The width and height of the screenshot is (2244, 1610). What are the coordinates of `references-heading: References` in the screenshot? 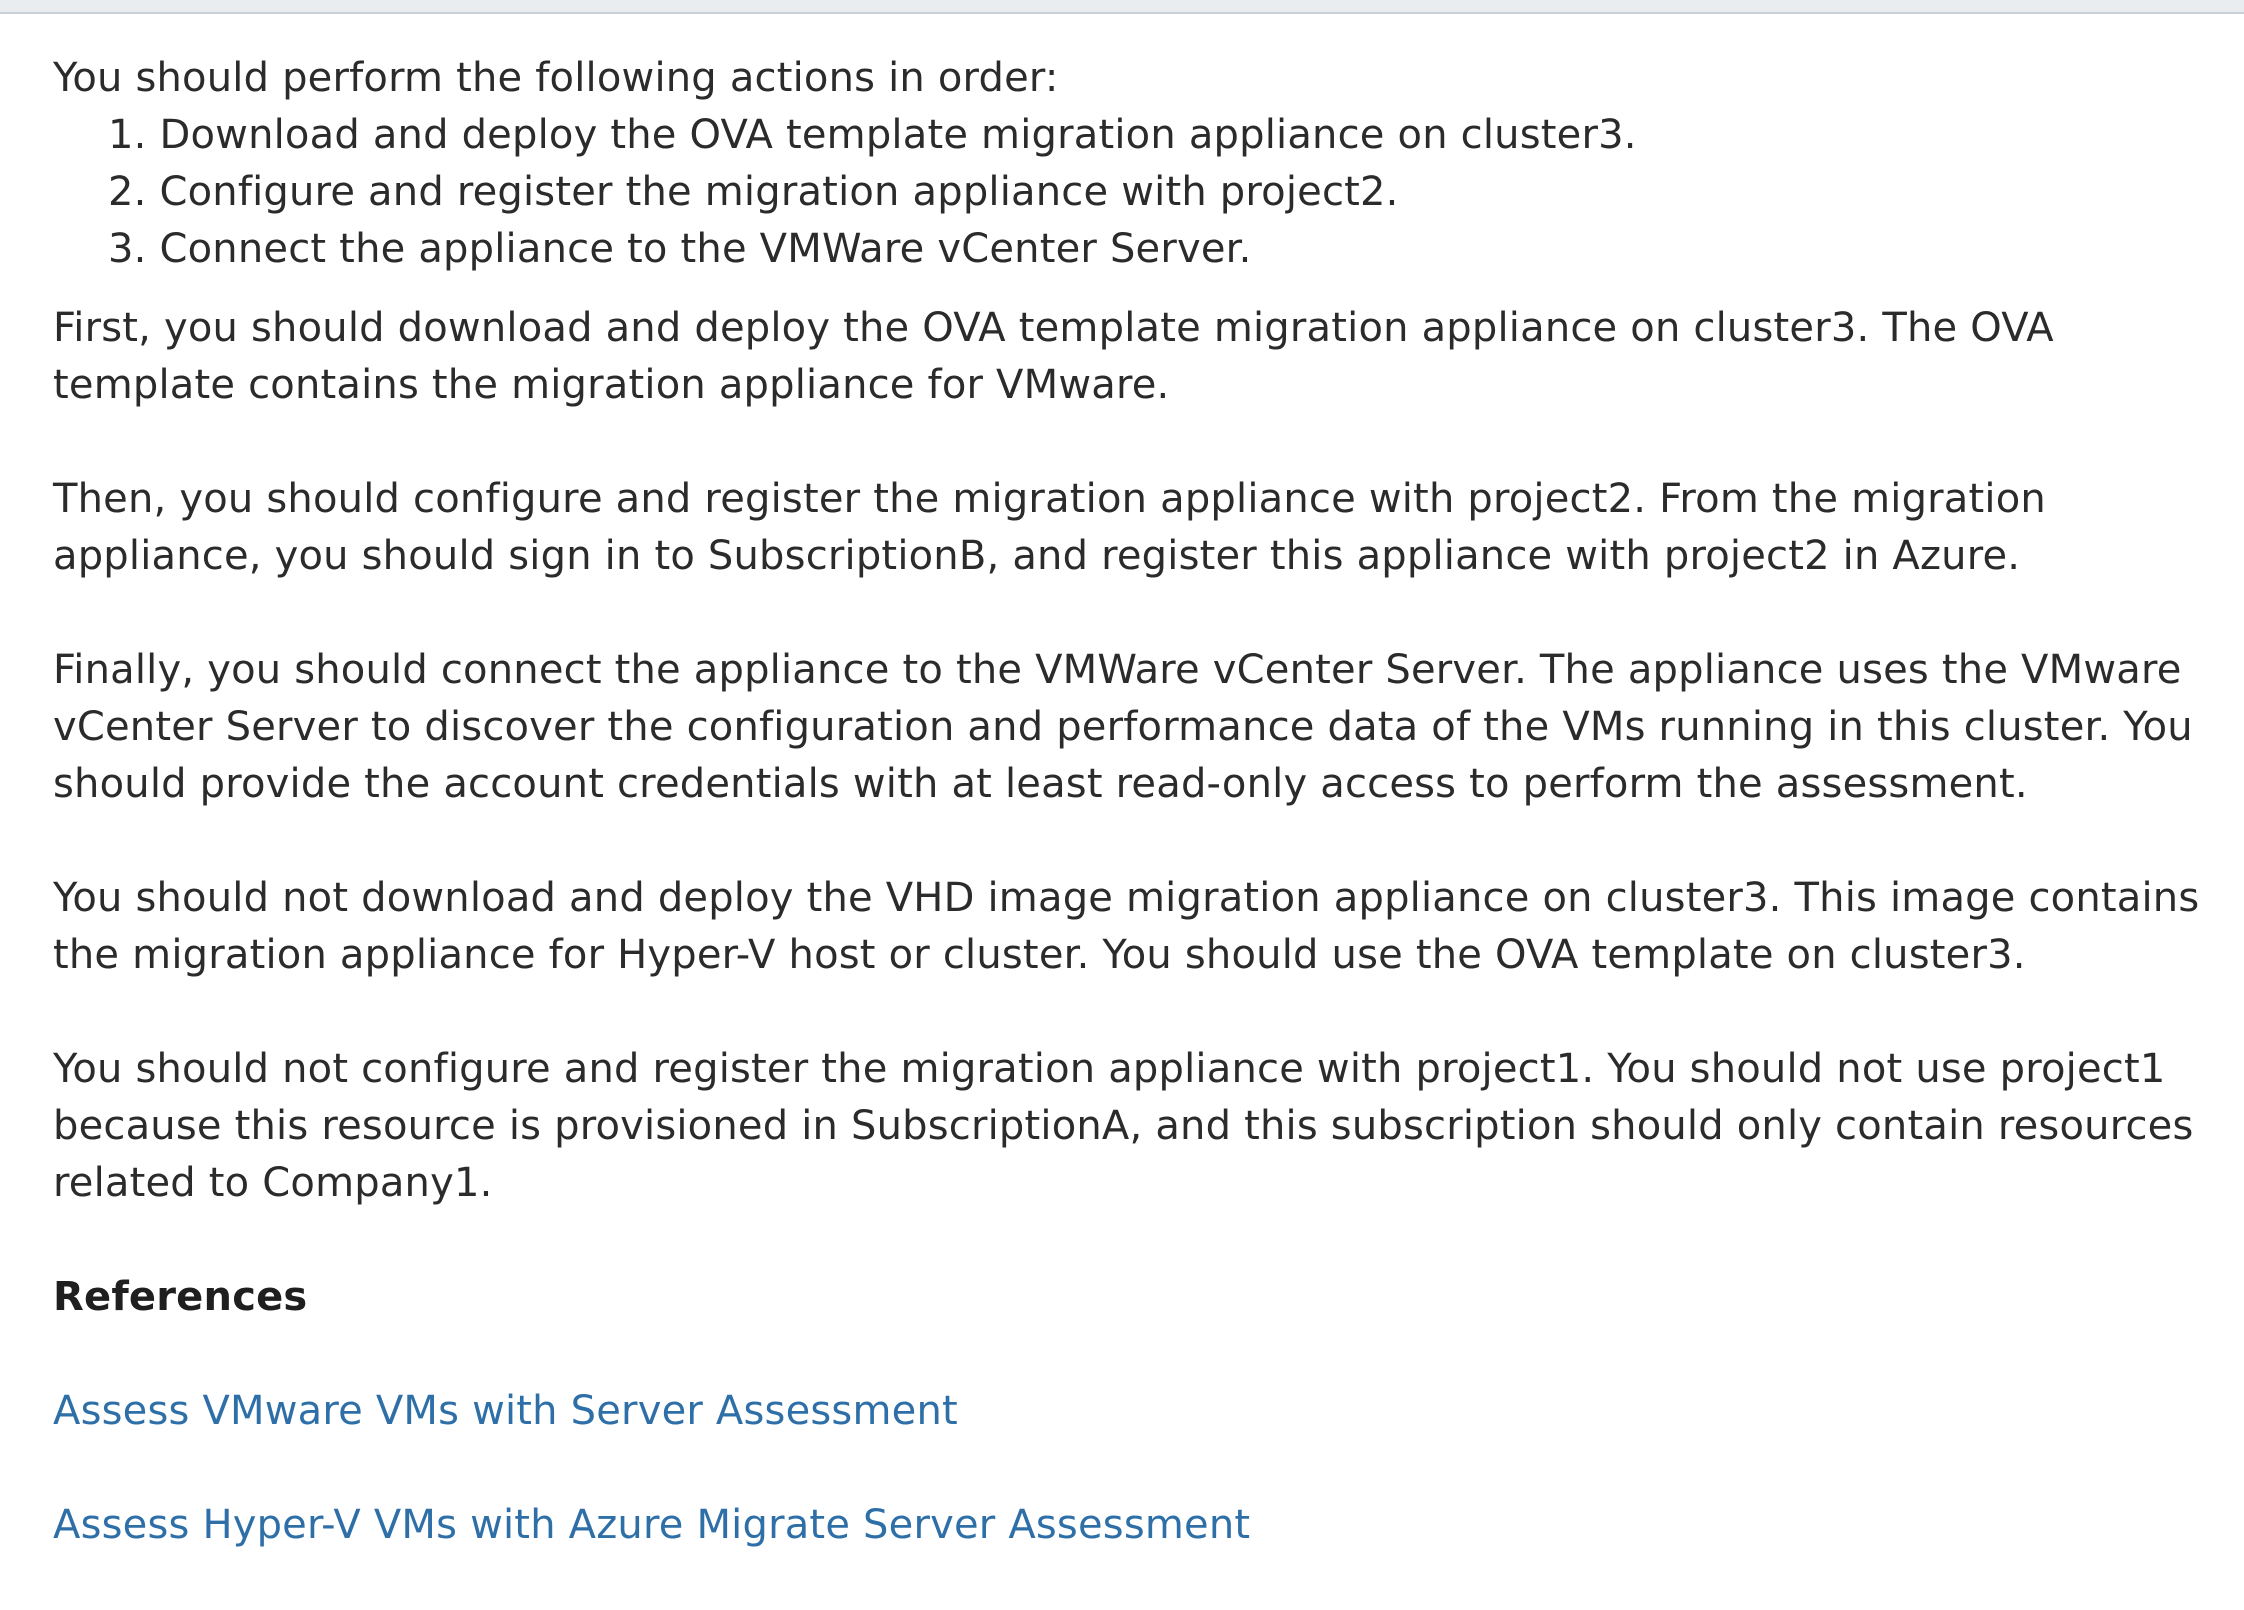 It's located at (180, 1297).